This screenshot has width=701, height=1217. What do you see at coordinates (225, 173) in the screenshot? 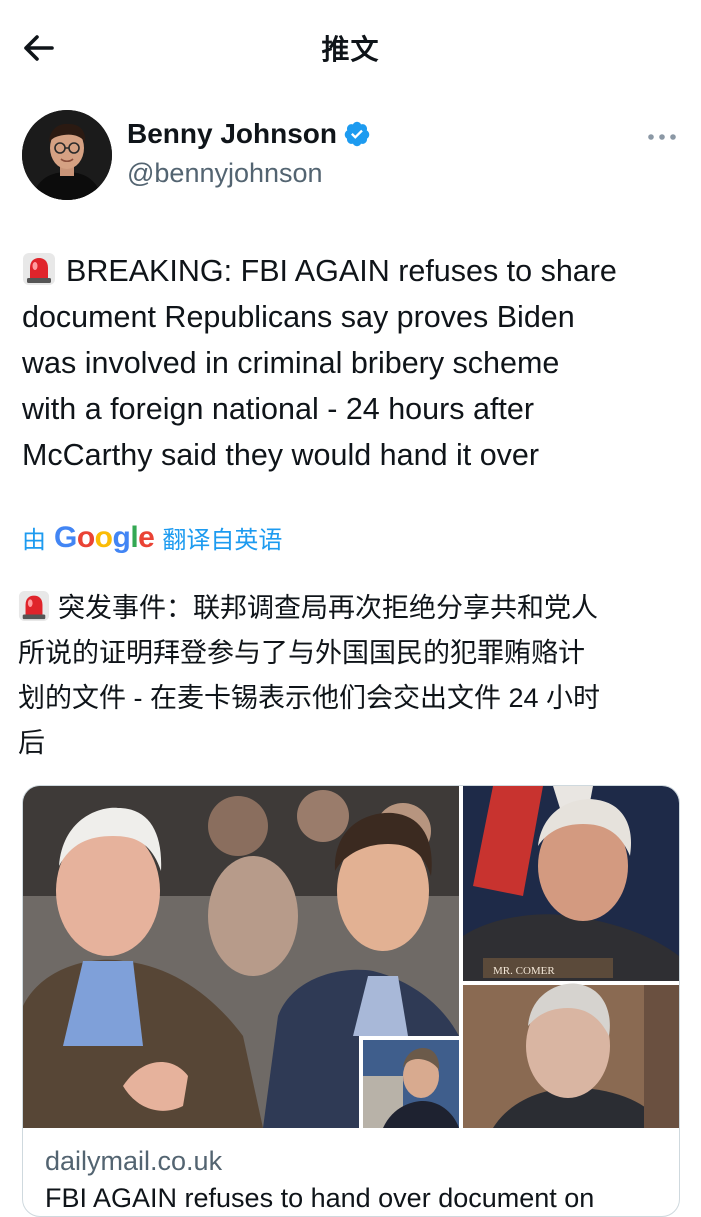
I see `author-handle: @bennyjohnson` at bounding box center [225, 173].